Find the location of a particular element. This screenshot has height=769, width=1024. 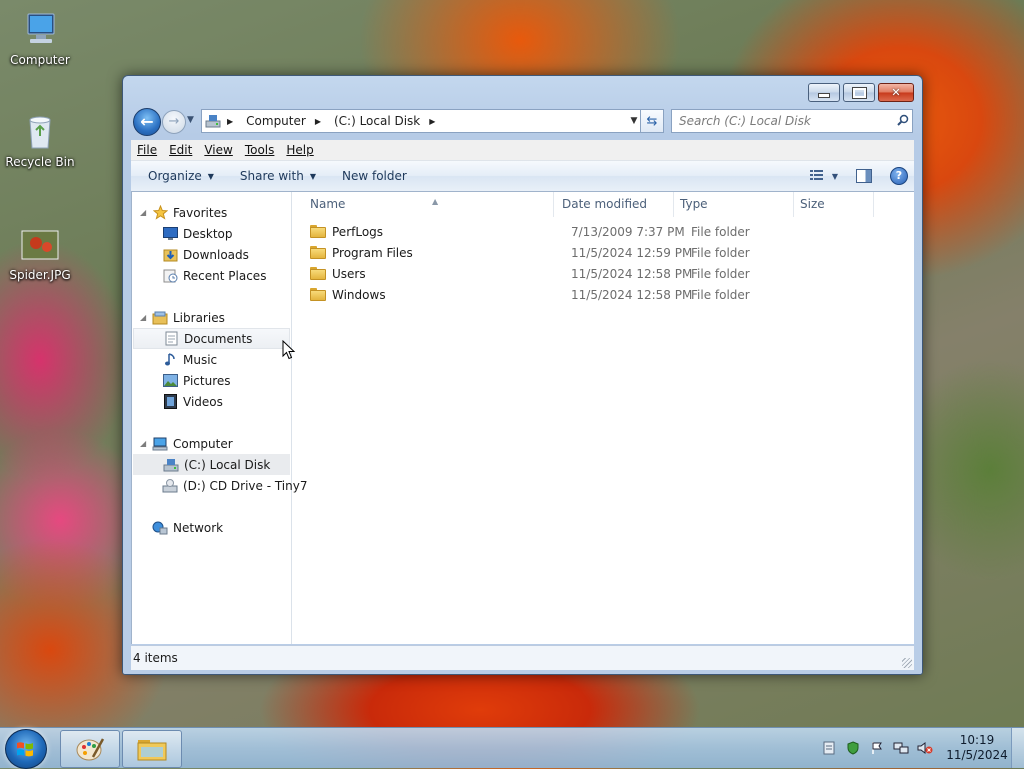

nav-item-downloads: Downloads is located at coordinates (211, 254).